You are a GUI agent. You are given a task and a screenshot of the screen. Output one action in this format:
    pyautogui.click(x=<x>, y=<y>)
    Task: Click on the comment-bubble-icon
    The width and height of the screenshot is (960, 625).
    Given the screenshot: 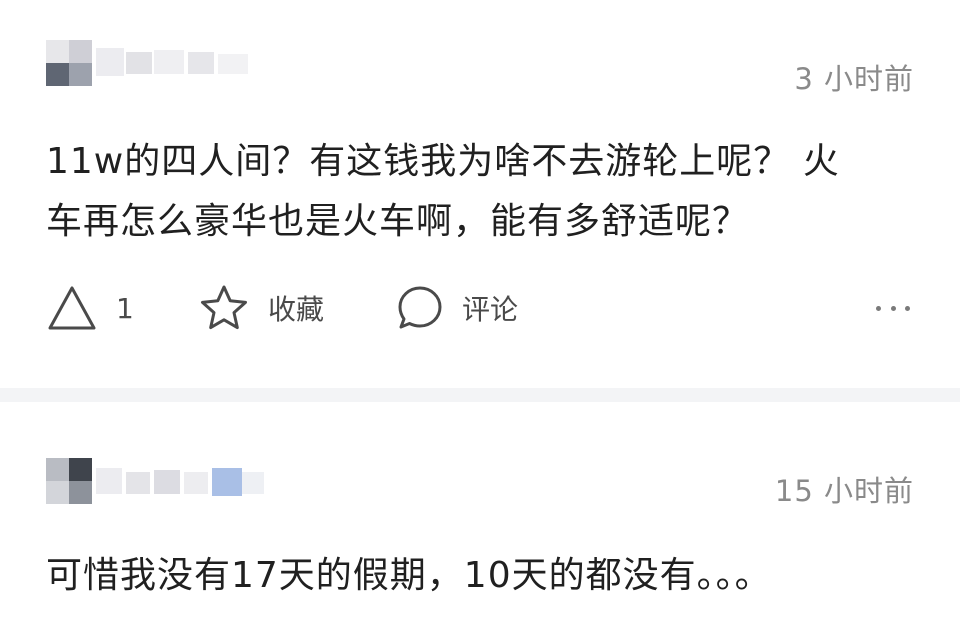 What is the action you would take?
    pyautogui.click(x=420, y=308)
    